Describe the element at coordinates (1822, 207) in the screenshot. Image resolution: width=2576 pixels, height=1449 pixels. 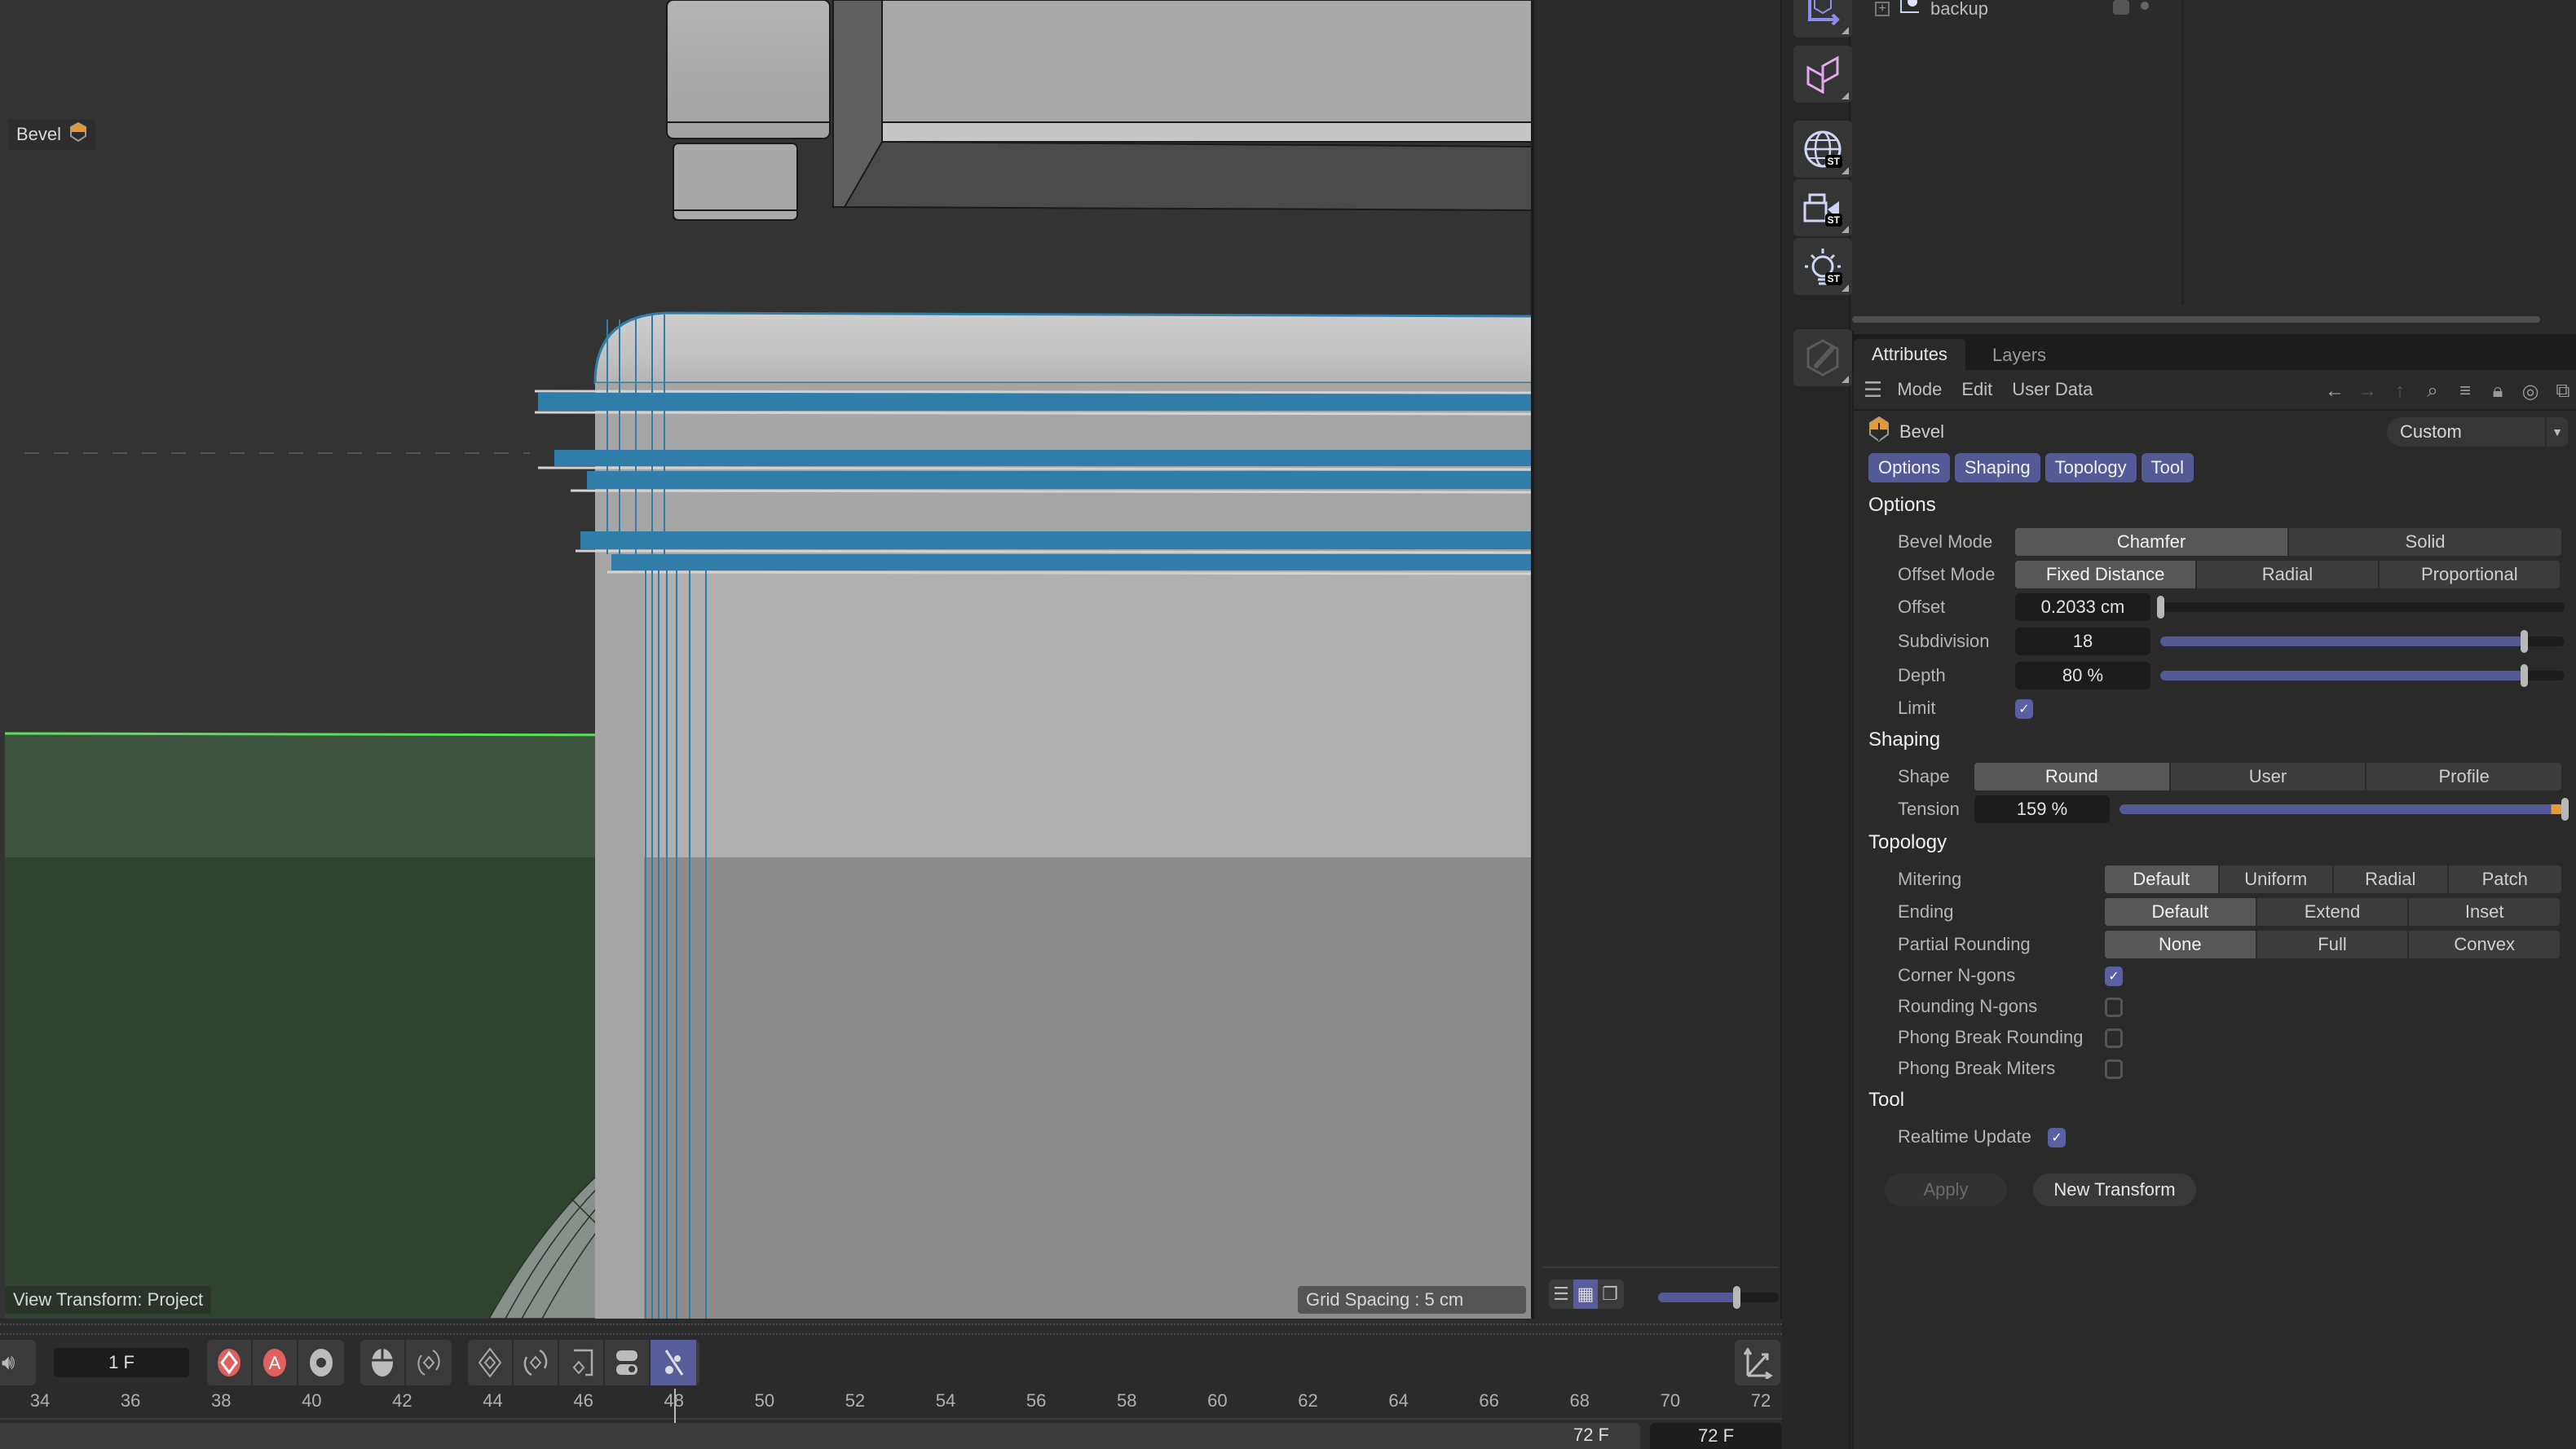
I see `camera-tool: ST` at that location.